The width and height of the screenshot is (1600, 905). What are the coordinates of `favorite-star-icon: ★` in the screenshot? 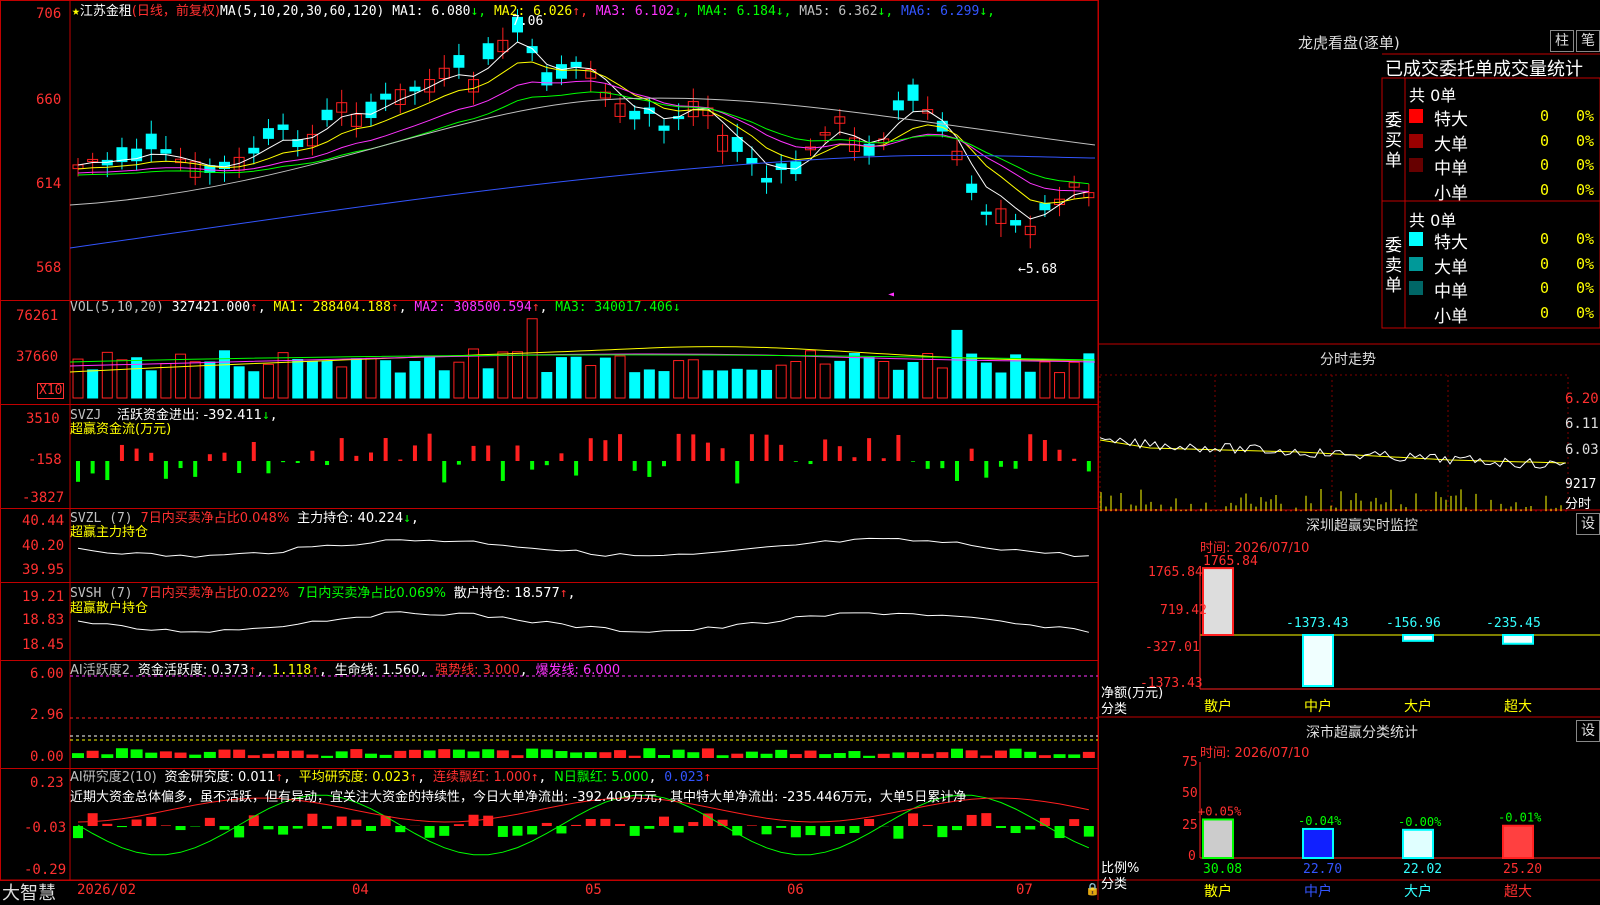 It's located at (76, 11).